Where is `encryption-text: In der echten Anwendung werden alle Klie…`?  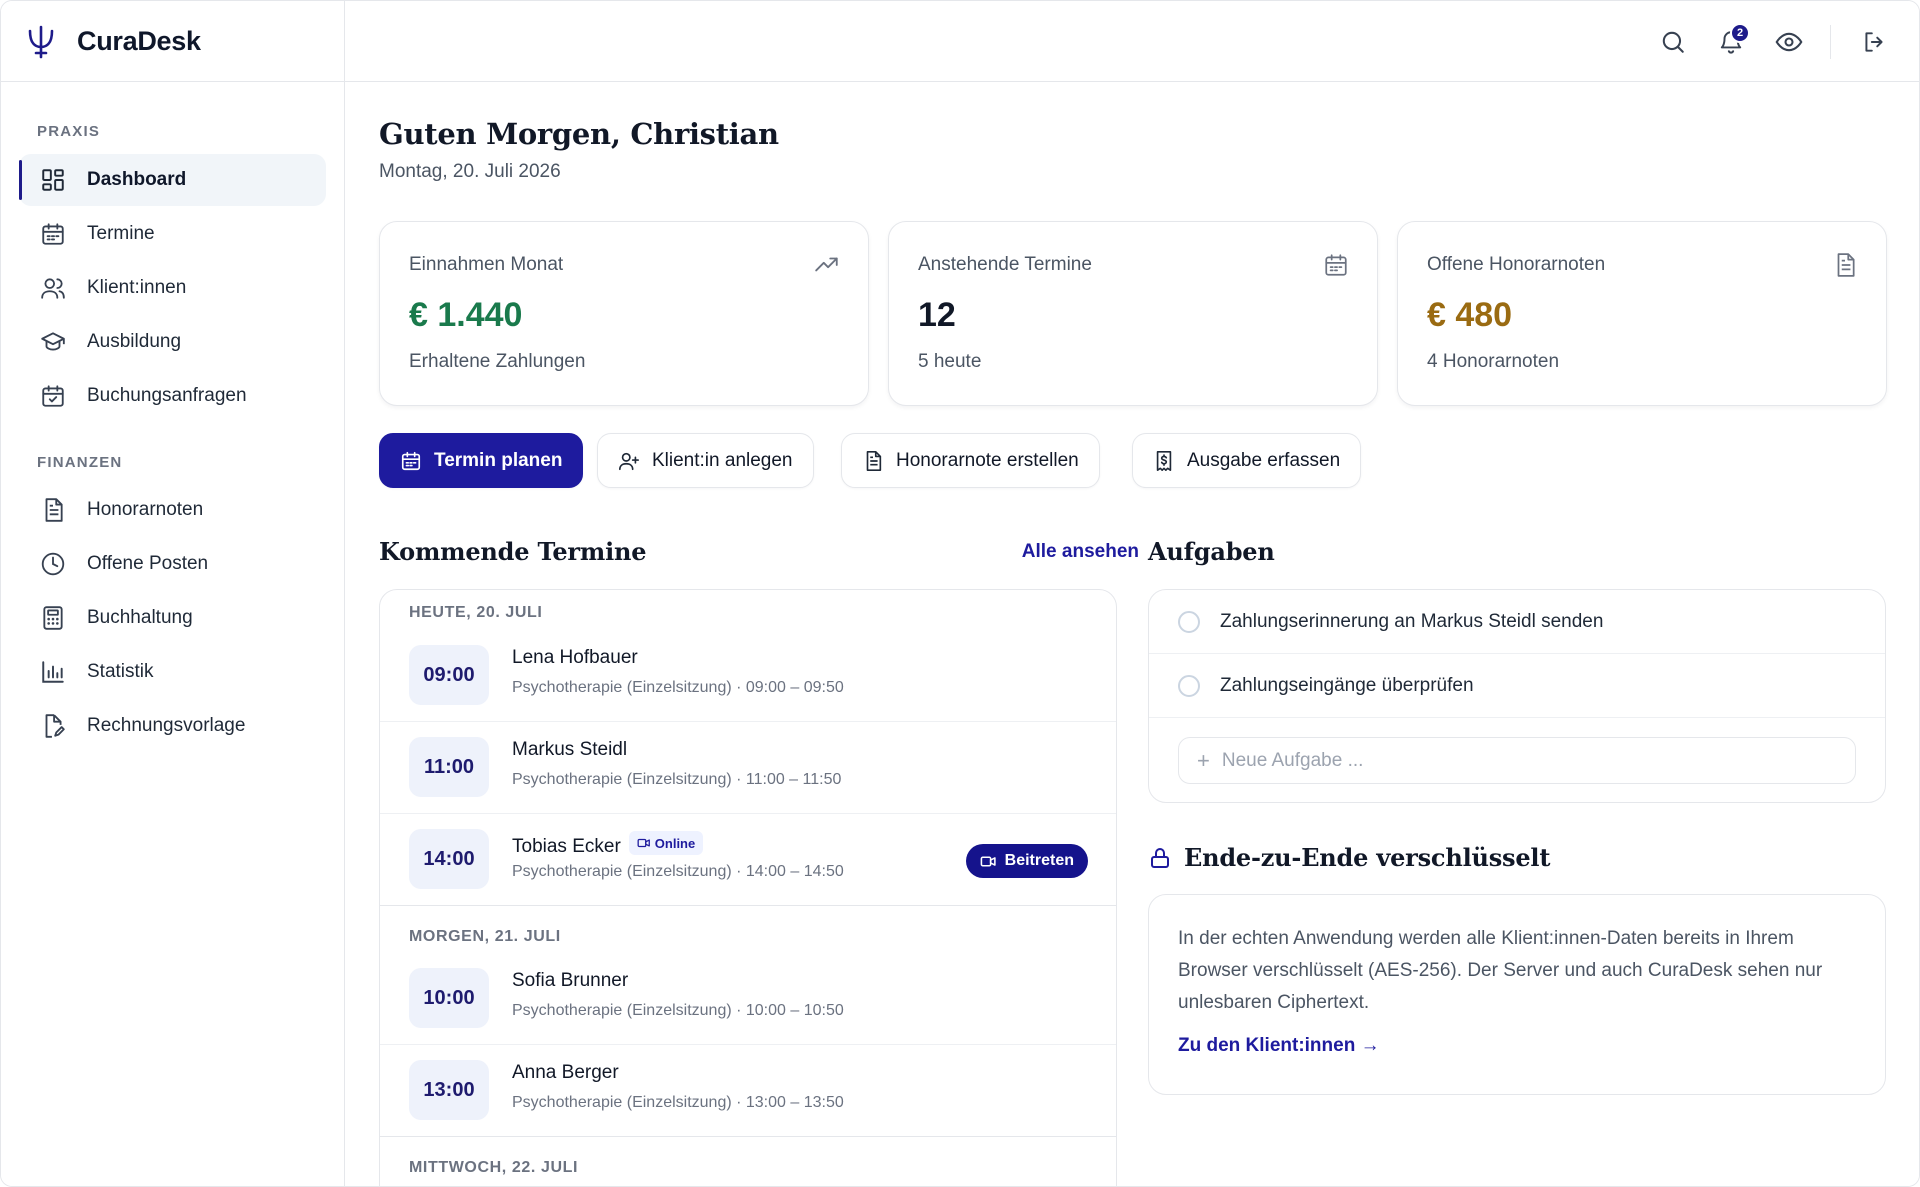
encryption-text: In der echten Anwendung werden alle Klie… is located at coordinates (1500, 970).